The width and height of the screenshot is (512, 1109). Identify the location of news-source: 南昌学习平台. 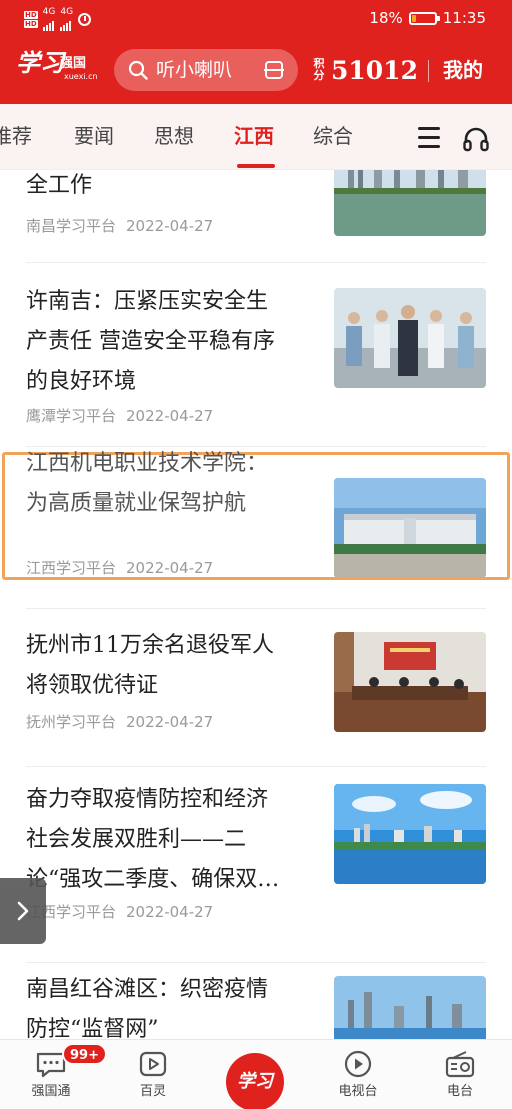
(71, 226).